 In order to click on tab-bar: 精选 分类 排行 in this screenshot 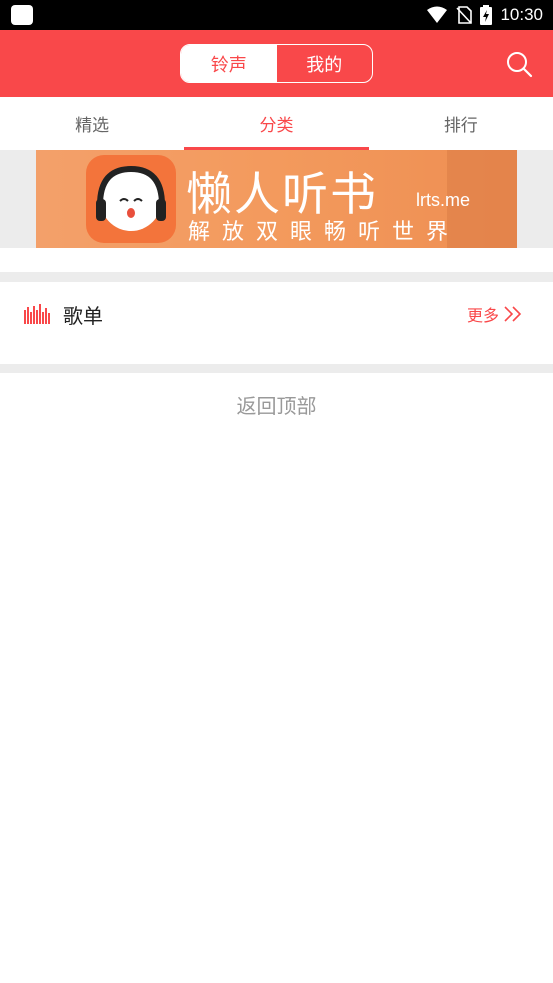, I will do `click(276, 123)`.